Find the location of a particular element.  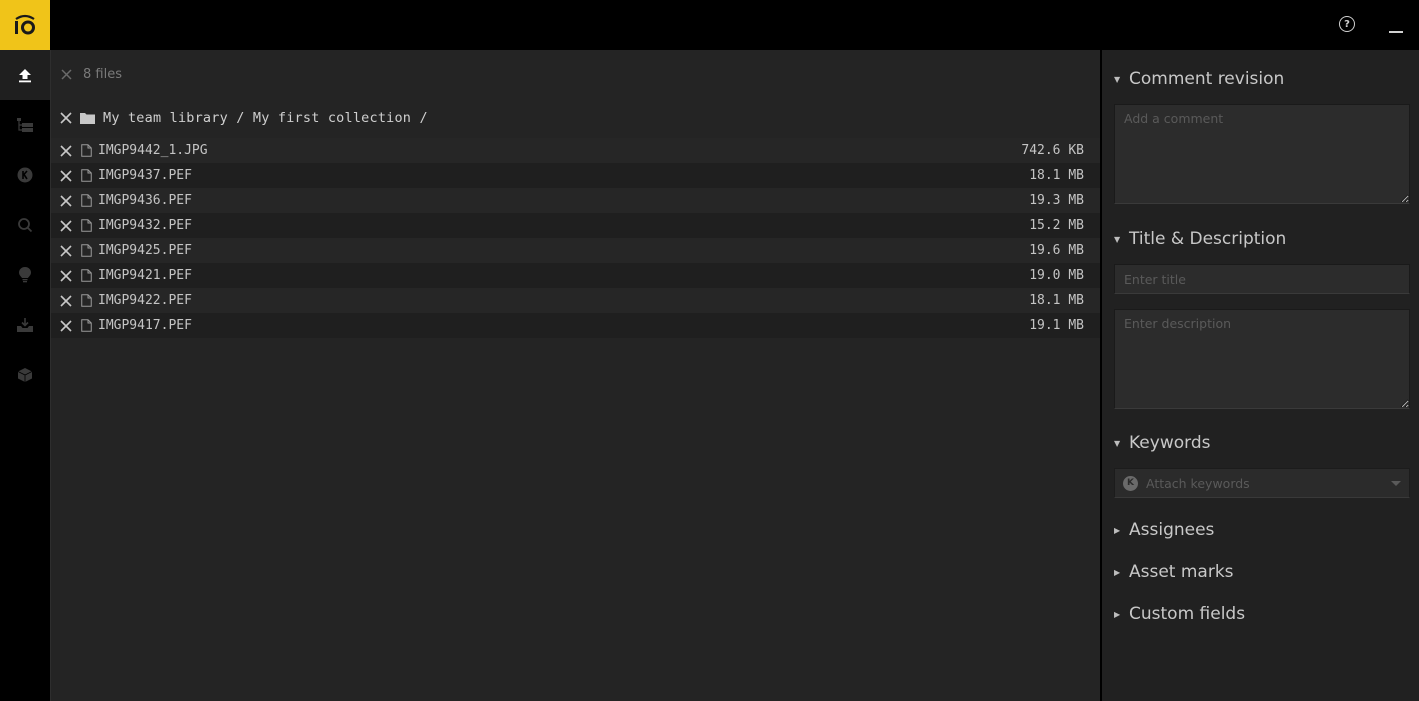

file-row: IMGP9436.PEF 19.3 MB is located at coordinates (575, 200).